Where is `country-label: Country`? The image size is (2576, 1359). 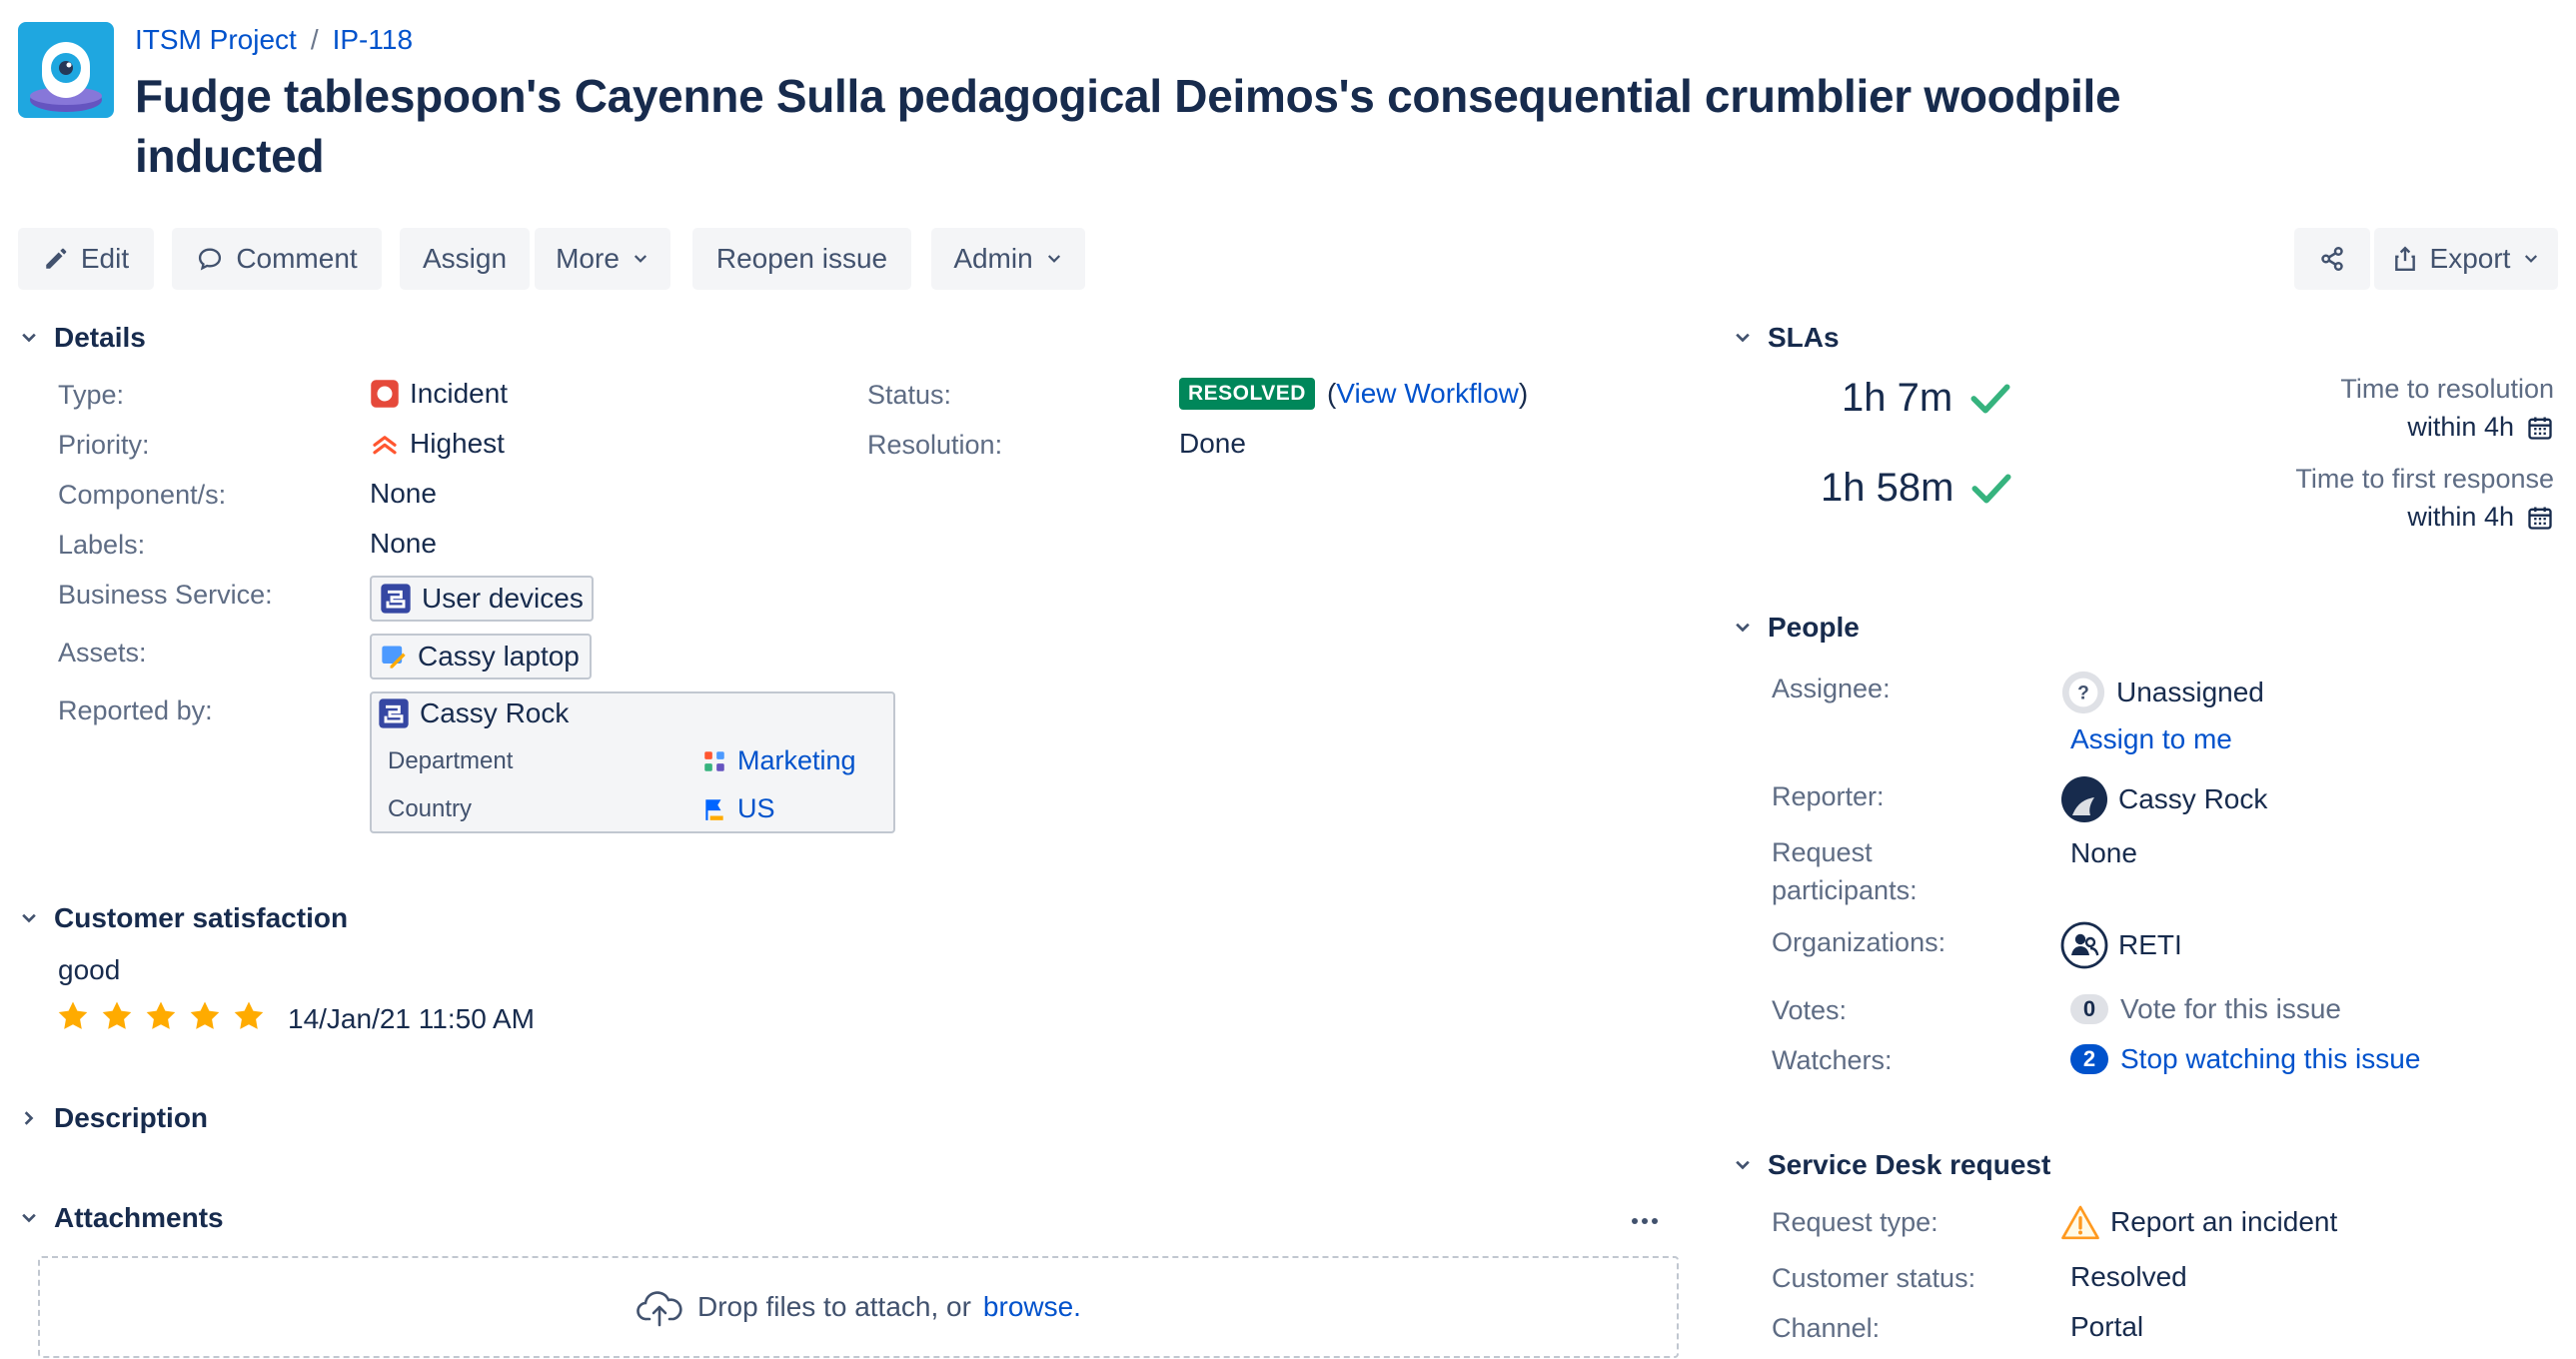
country-label: Country is located at coordinates (430, 808).